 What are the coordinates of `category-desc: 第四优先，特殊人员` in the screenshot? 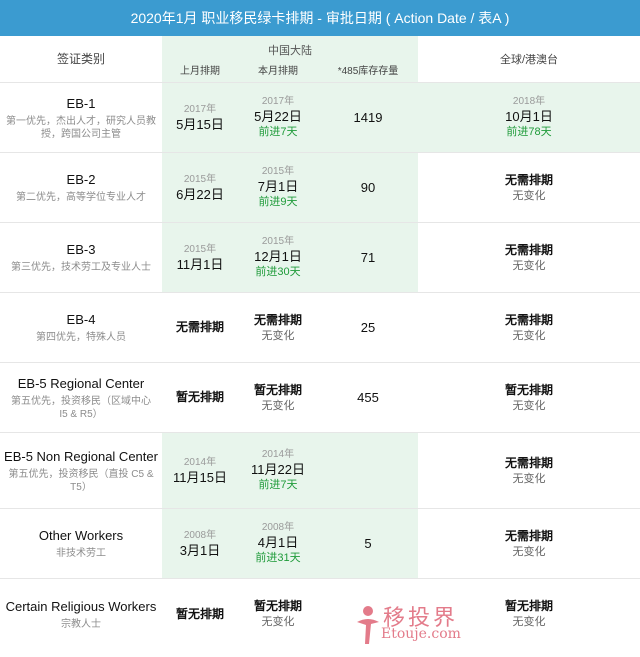 It's located at (81, 337).